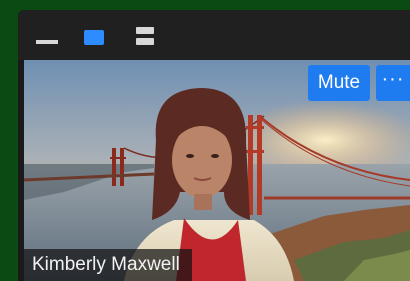 The width and height of the screenshot is (410, 281). Describe the element at coordinates (47, 36) in the screenshot. I see `minimize-icon` at that location.